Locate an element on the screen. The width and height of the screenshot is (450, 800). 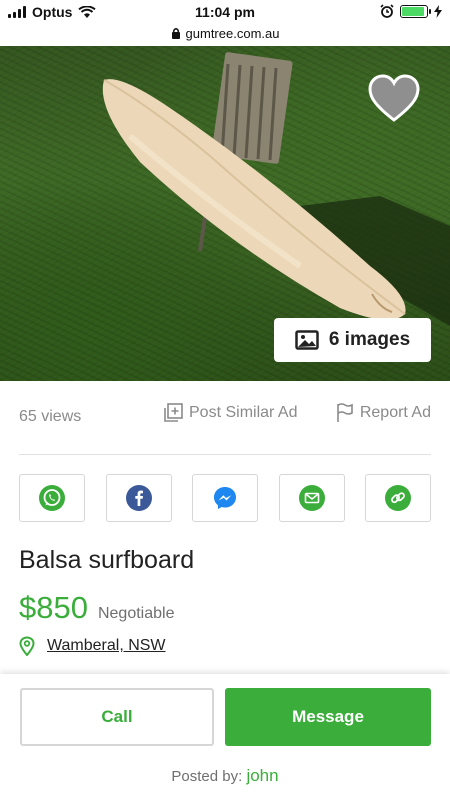
copy-link-button is located at coordinates (398, 498).